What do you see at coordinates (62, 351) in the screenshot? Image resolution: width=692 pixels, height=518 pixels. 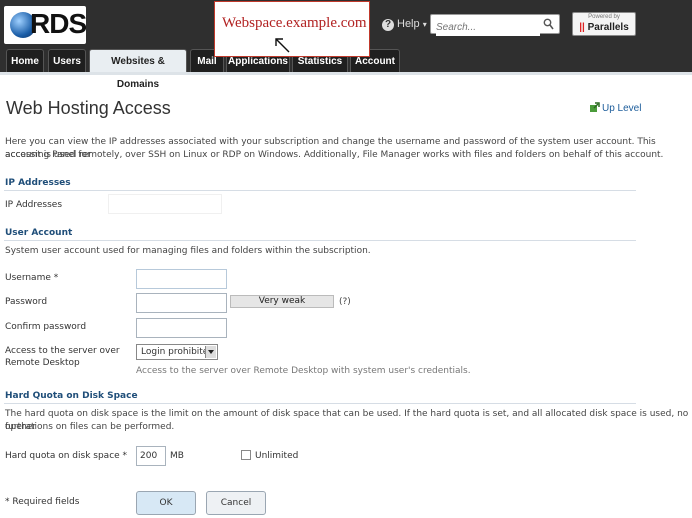 I see `remote-access-label-line-1: Access to the server over` at bounding box center [62, 351].